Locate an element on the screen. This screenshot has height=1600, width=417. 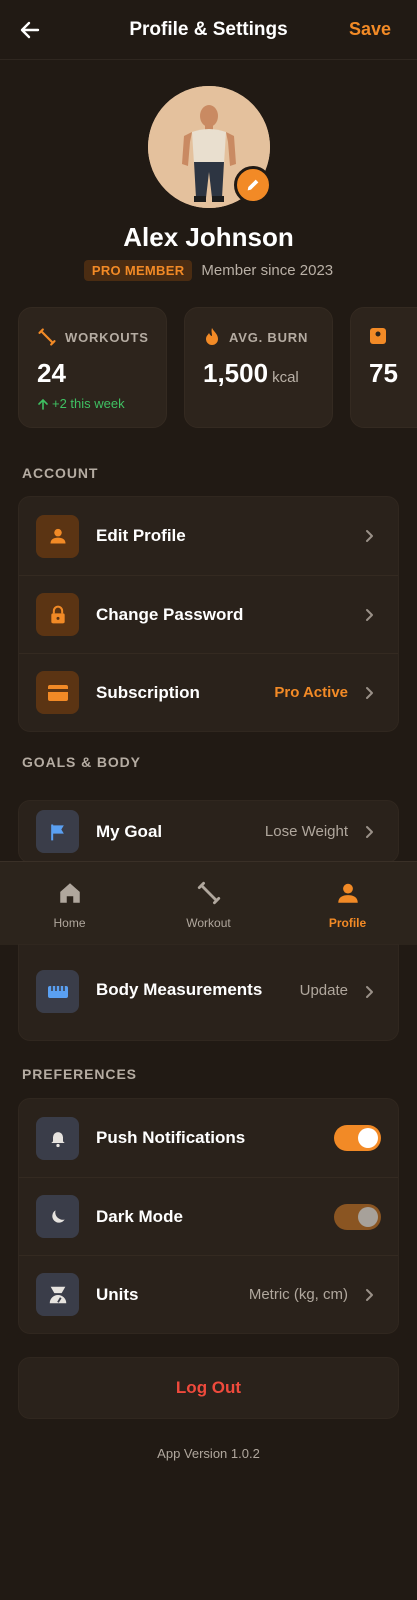
moon-icon is located at coordinates (58, 1216).